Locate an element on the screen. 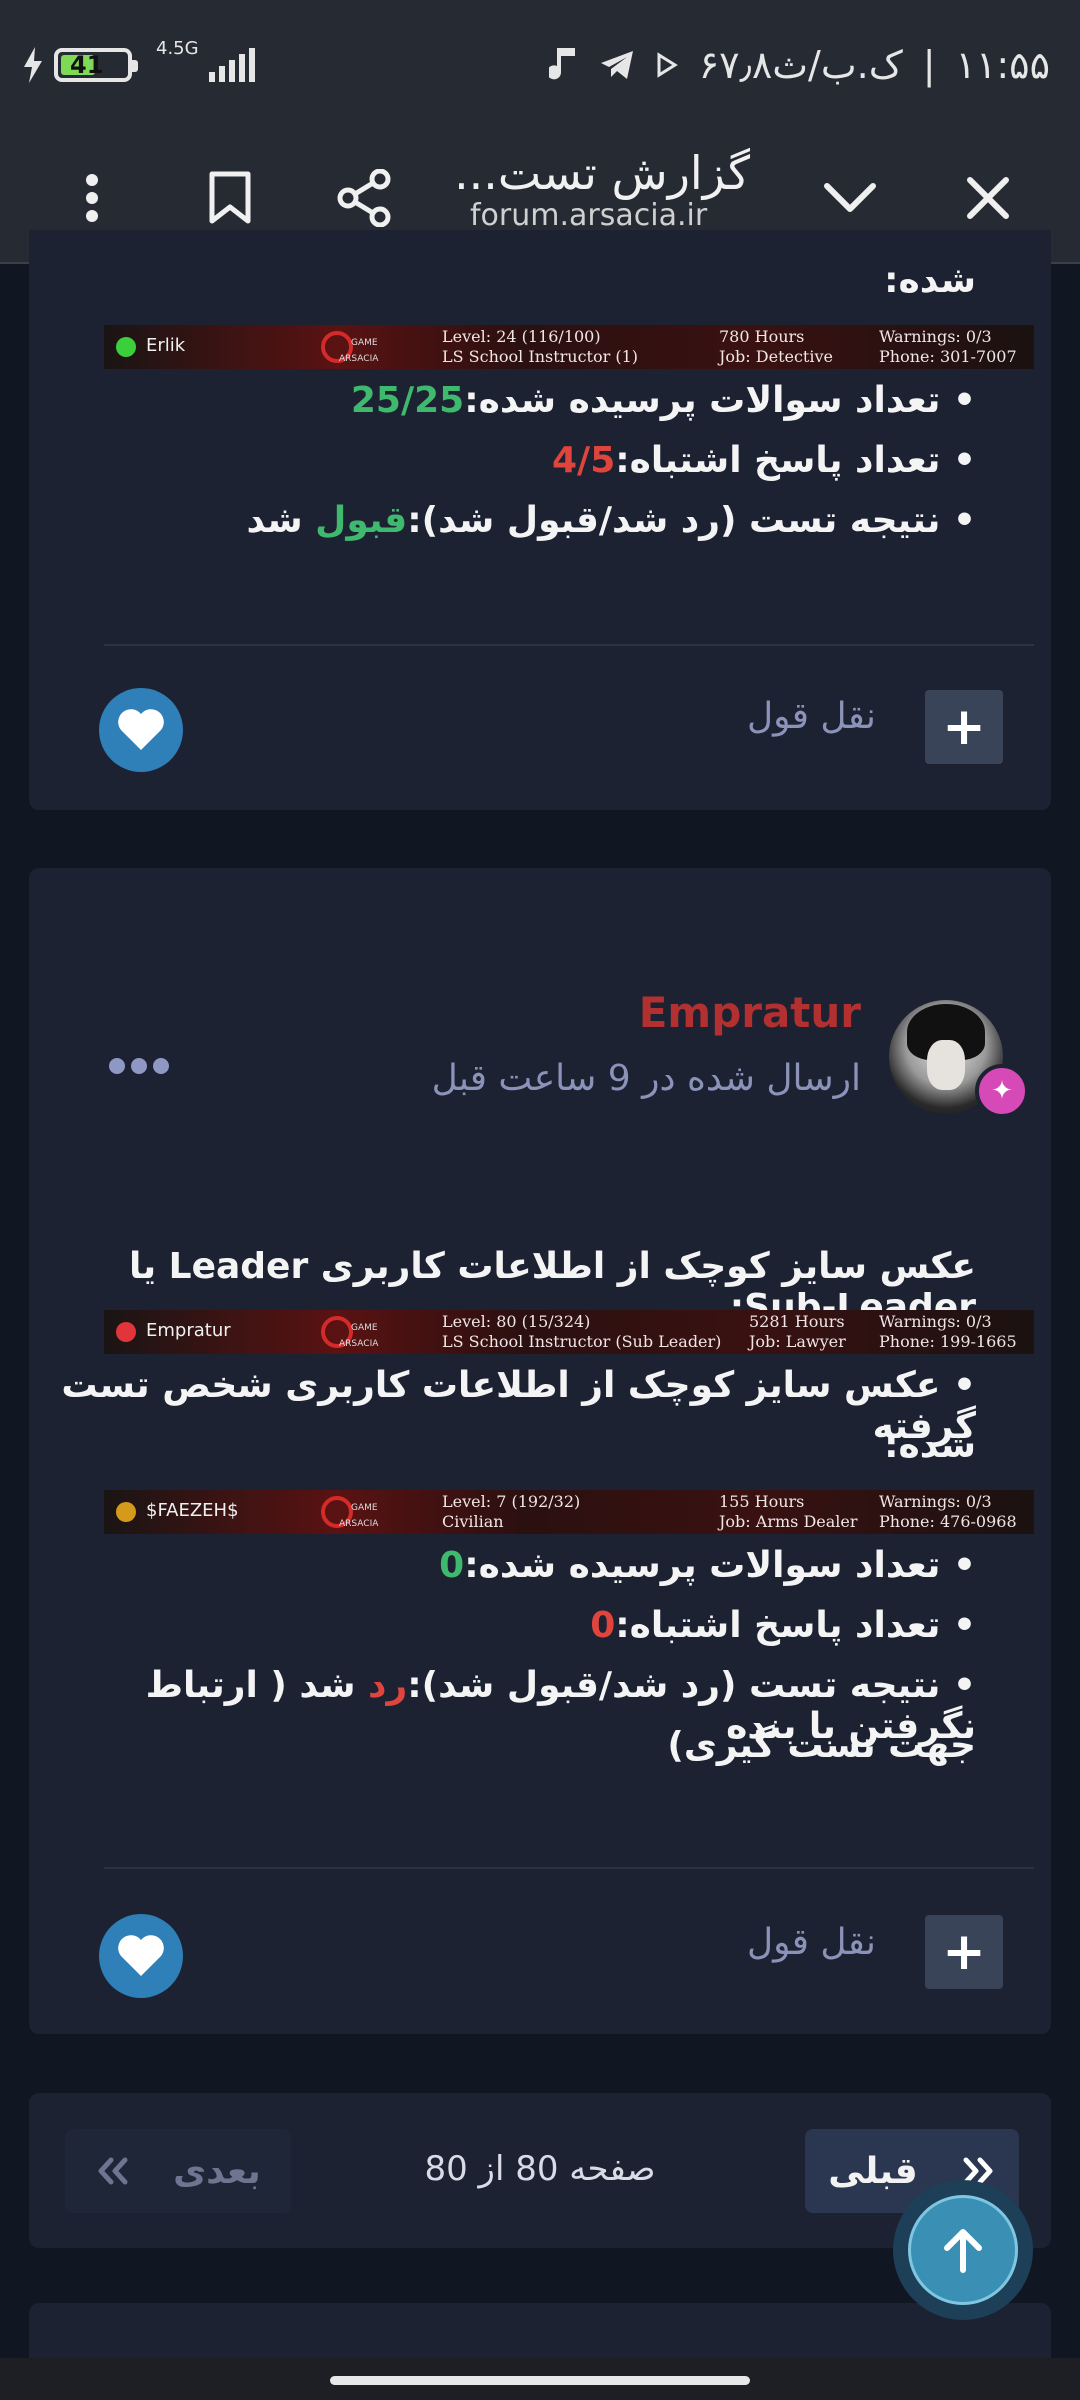  post2-divider is located at coordinates (569, 1868).